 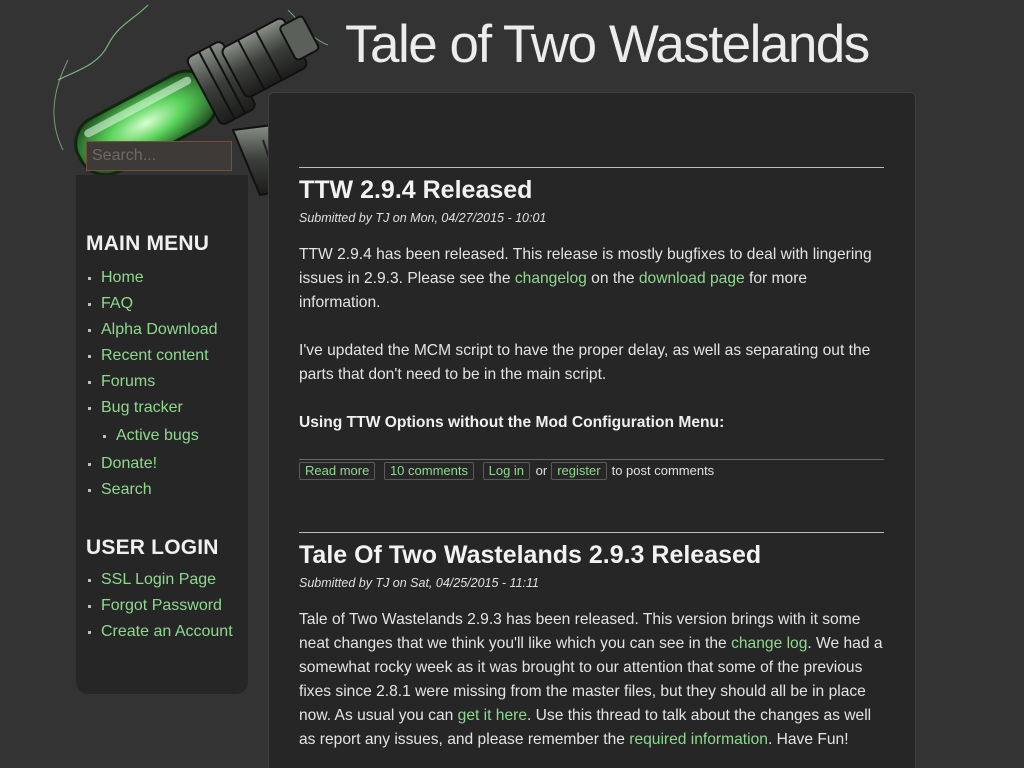 I want to click on menu-item-recent-content: Recent content, so click(x=166, y=356).